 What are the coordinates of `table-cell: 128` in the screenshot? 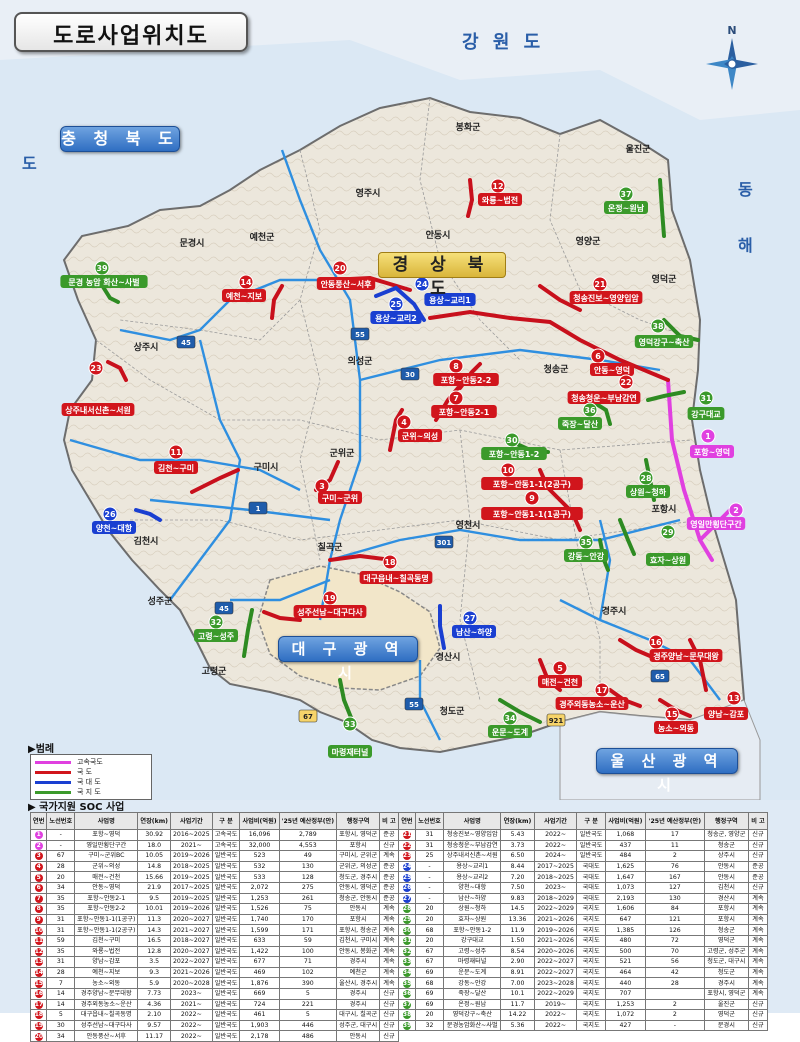 It's located at (308, 877).